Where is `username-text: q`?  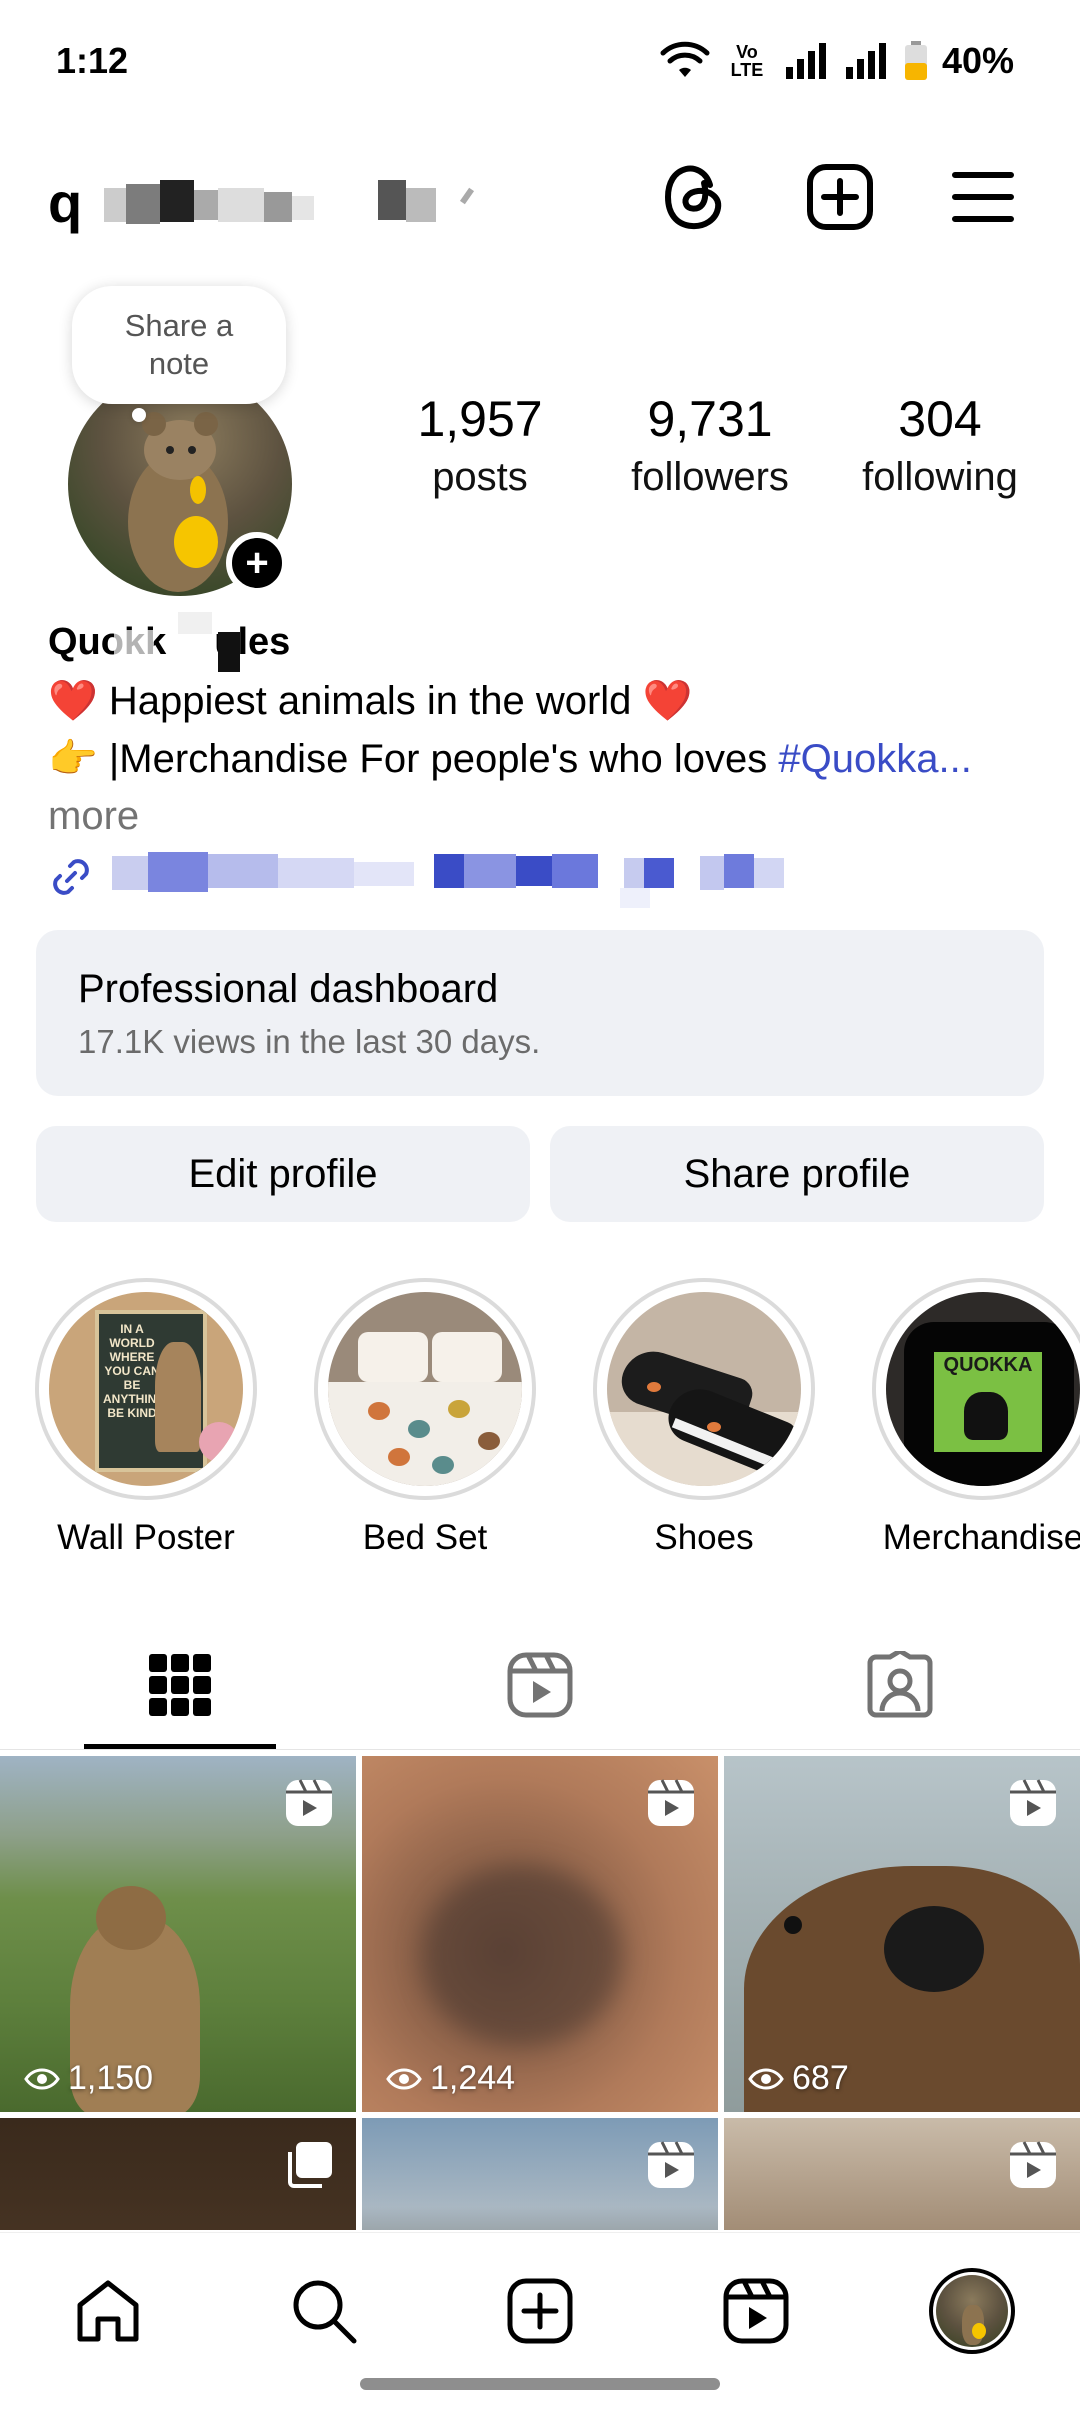
username-text: q is located at coordinates (66, 202).